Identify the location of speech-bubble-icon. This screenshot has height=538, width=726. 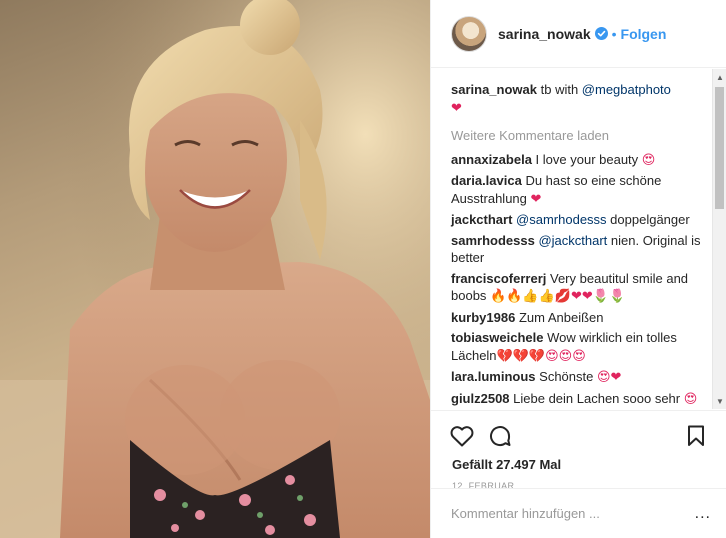
(500, 436).